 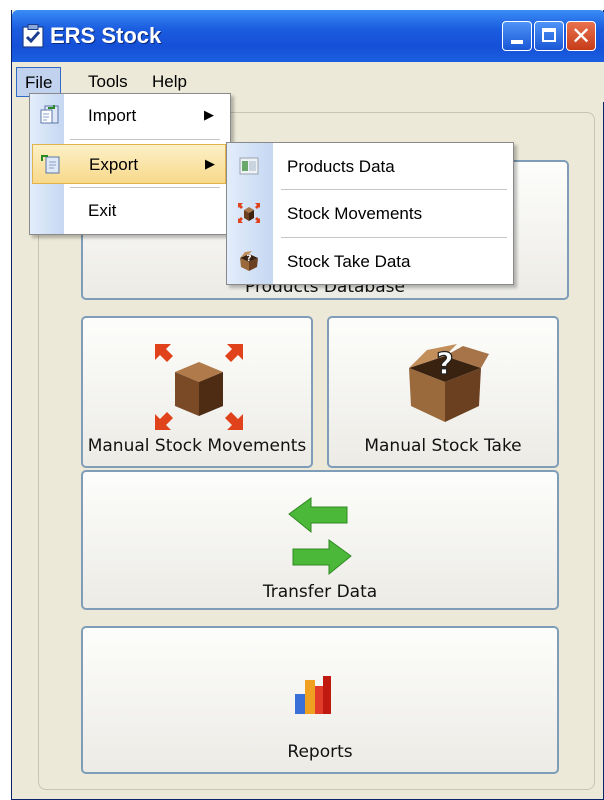 I want to click on minimize-icon, so click(x=517, y=42).